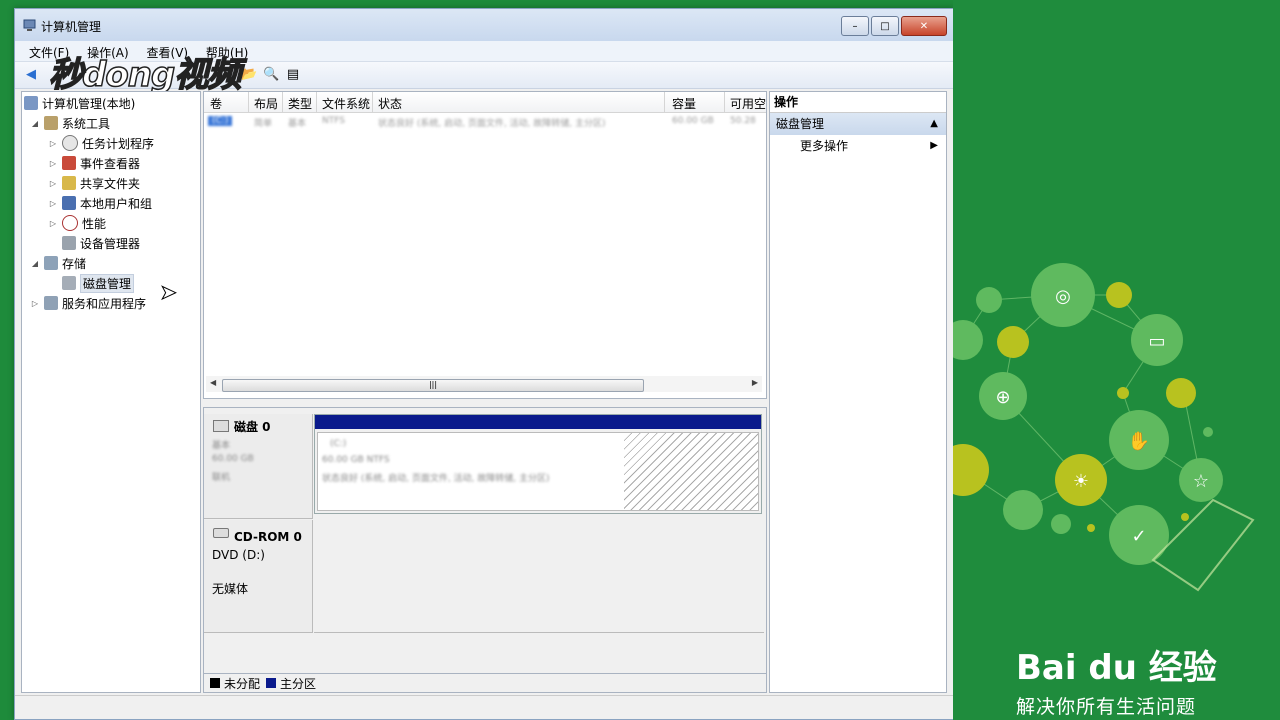 The width and height of the screenshot is (1280, 720). I want to click on close-button: ✕, so click(924, 26).